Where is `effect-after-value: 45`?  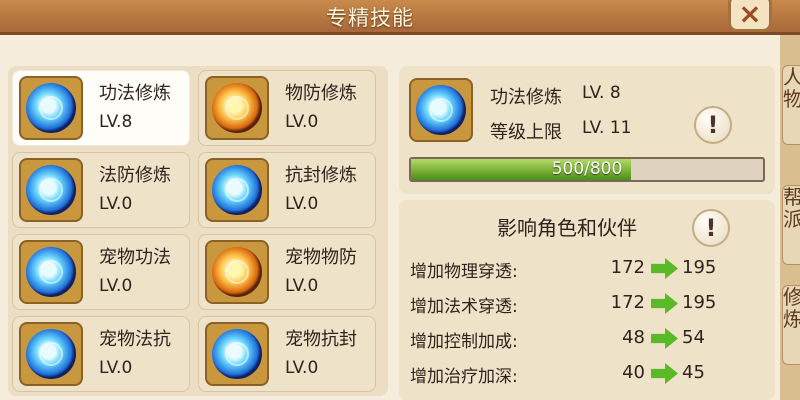 effect-after-value: 45 is located at coordinates (693, 372).